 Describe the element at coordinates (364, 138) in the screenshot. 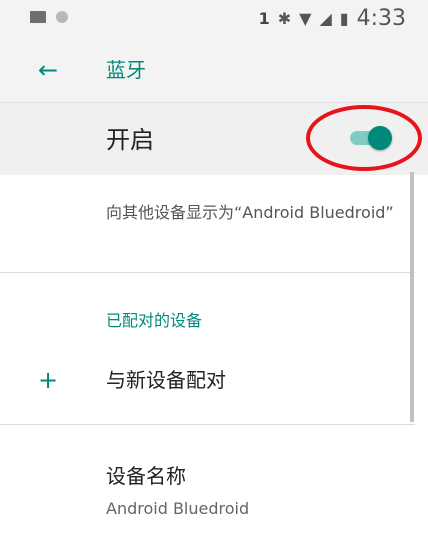

I see `highlight-annotation` at that location.